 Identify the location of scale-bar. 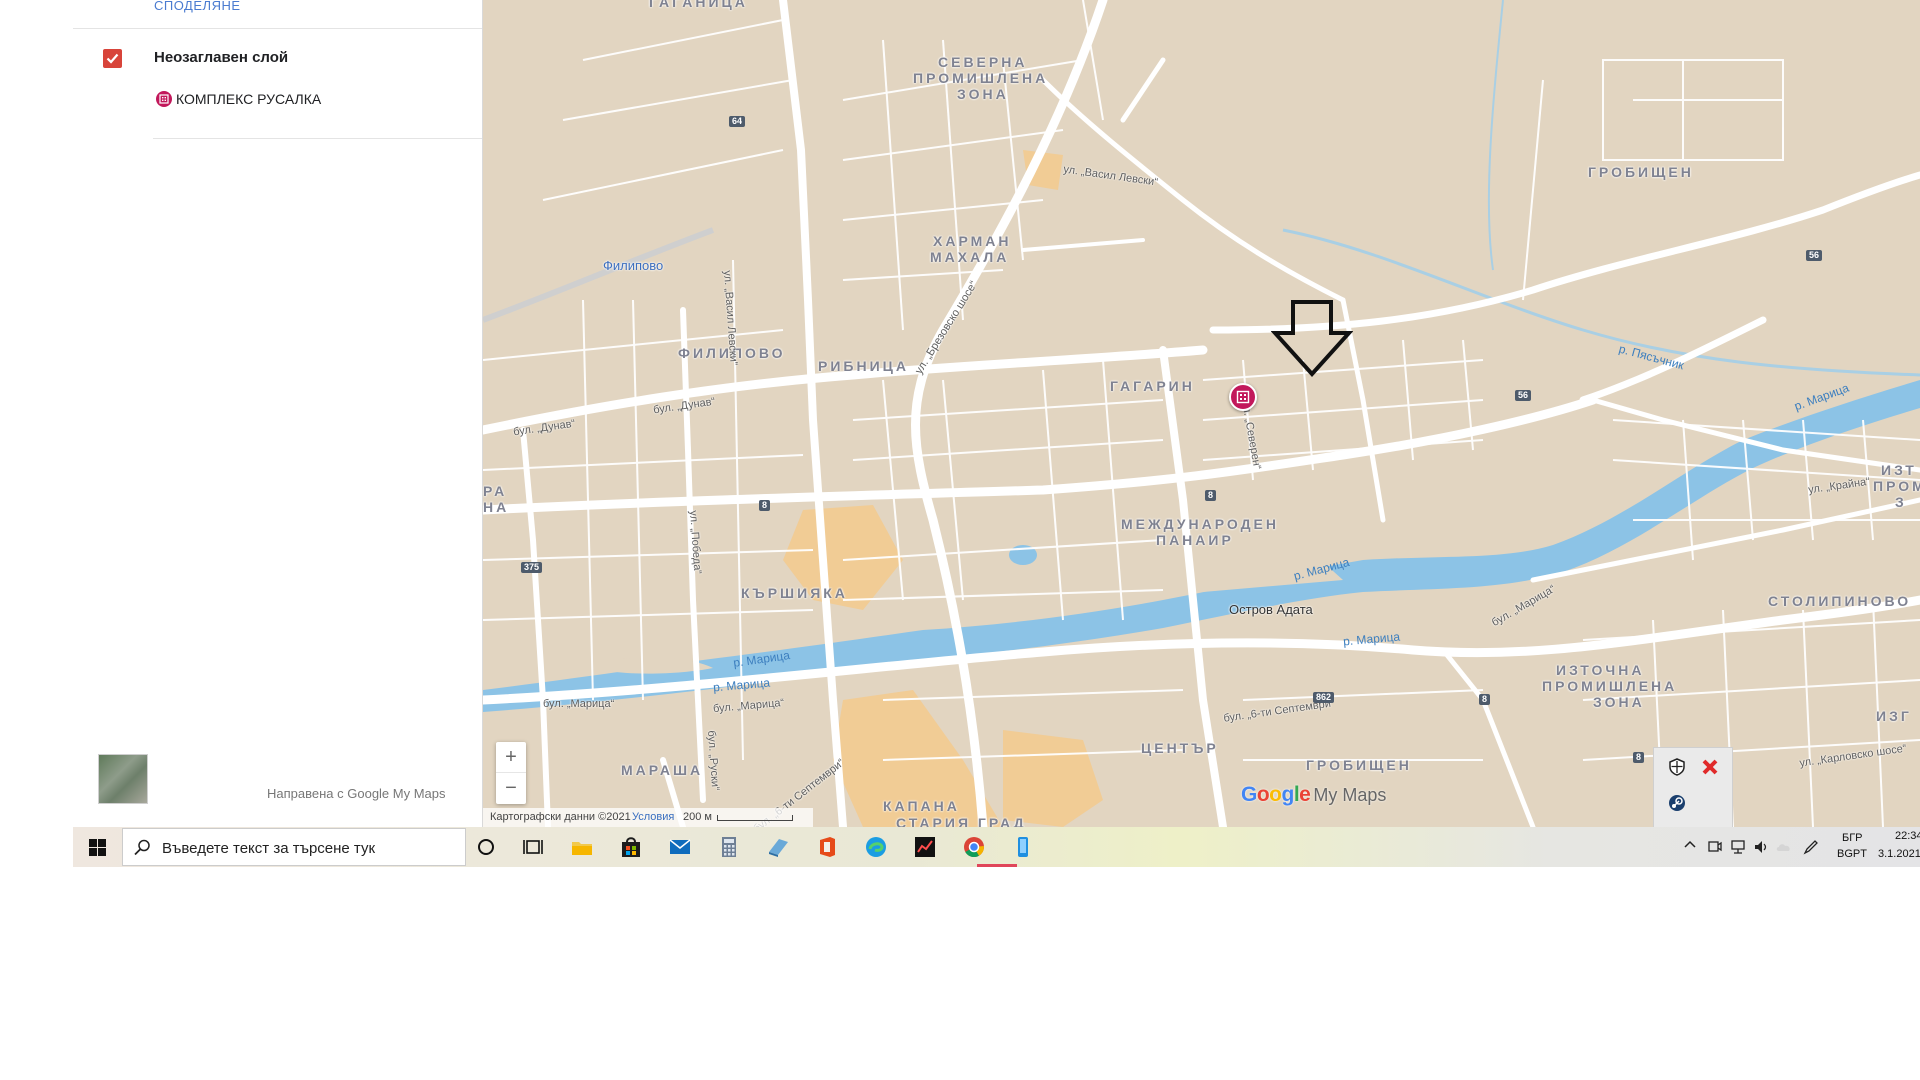
(755, 818).